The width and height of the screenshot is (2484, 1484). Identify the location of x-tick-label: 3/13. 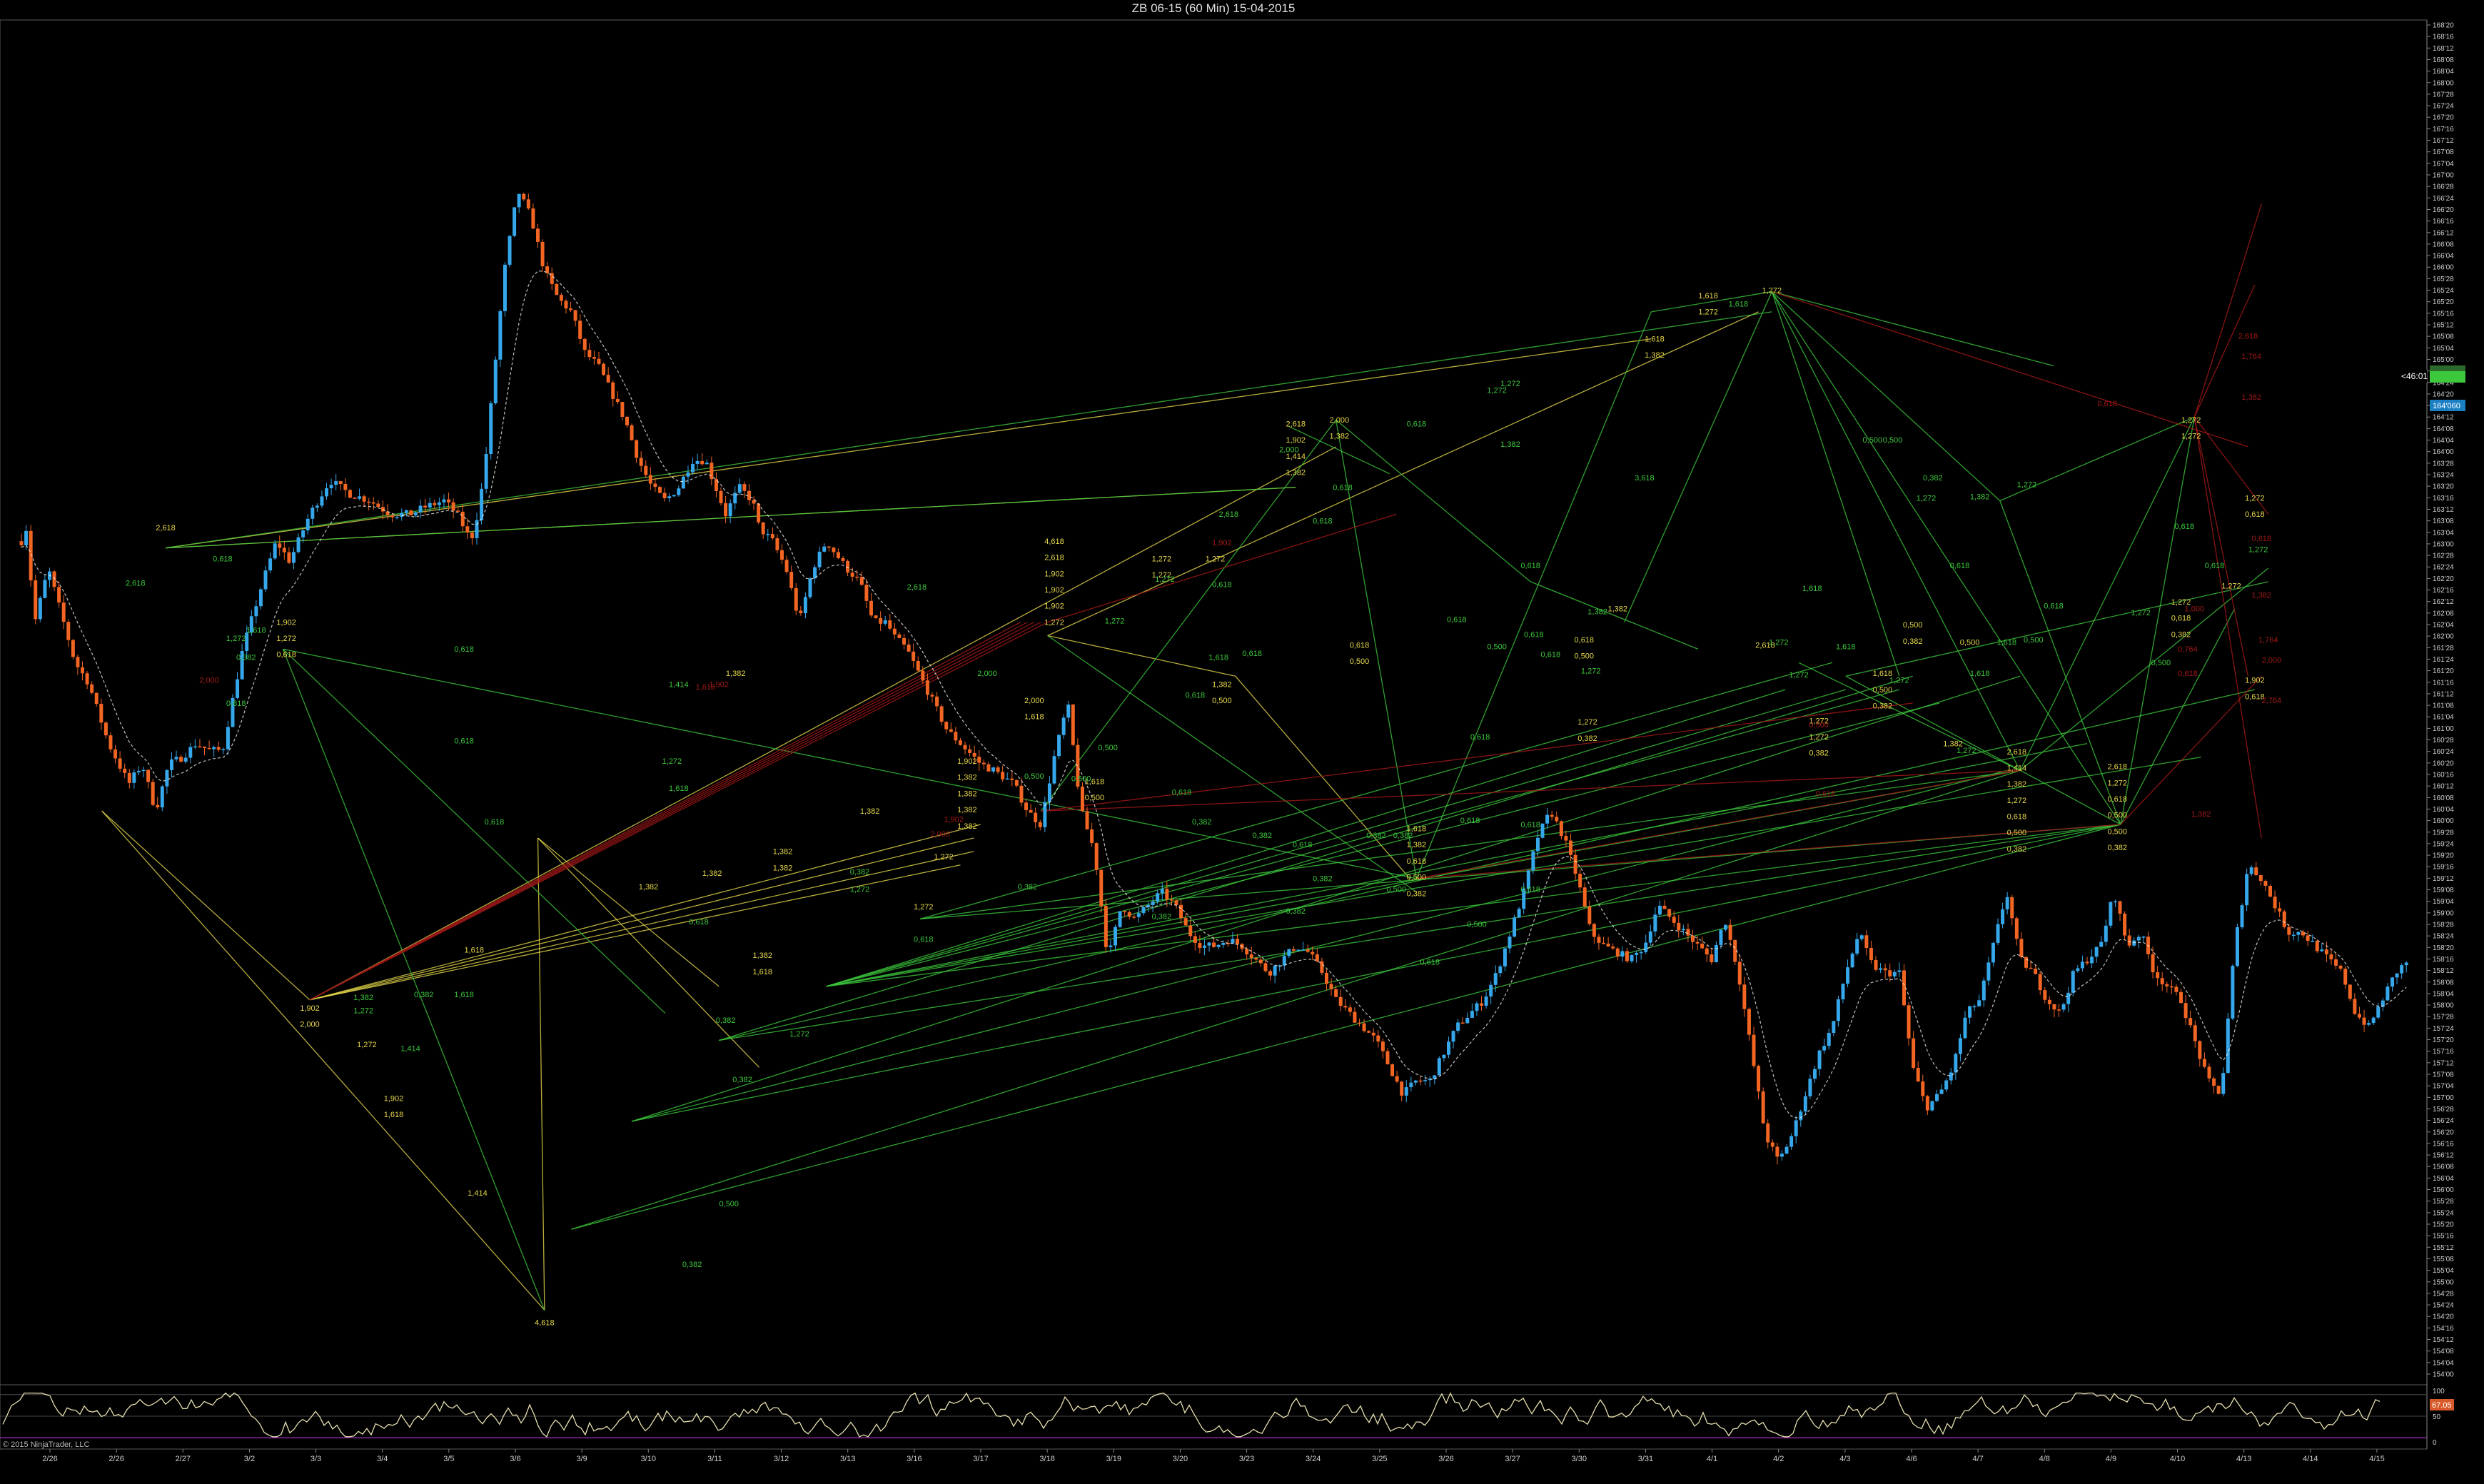
(847, 1459).